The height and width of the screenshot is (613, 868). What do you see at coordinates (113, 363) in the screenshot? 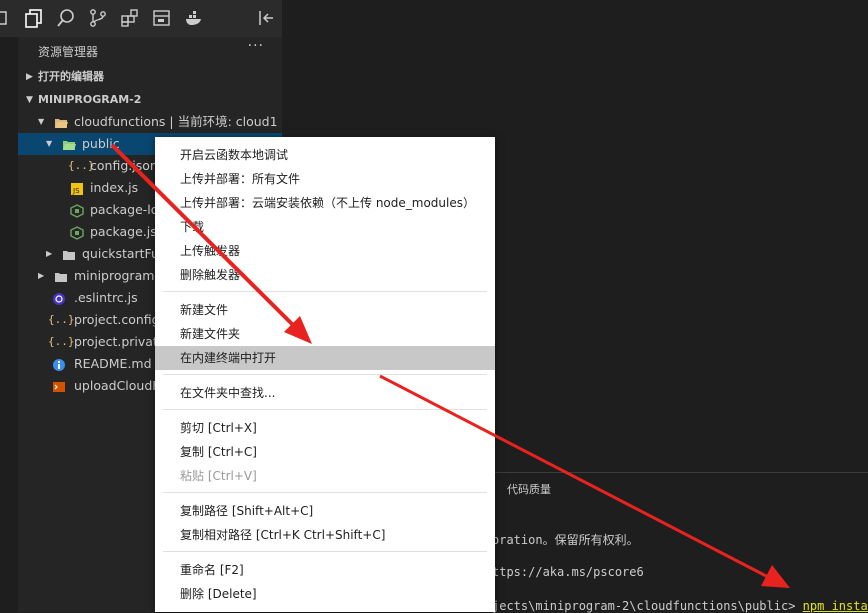
I see `tree-item-label: README.md` at bounding box center [113, 363].